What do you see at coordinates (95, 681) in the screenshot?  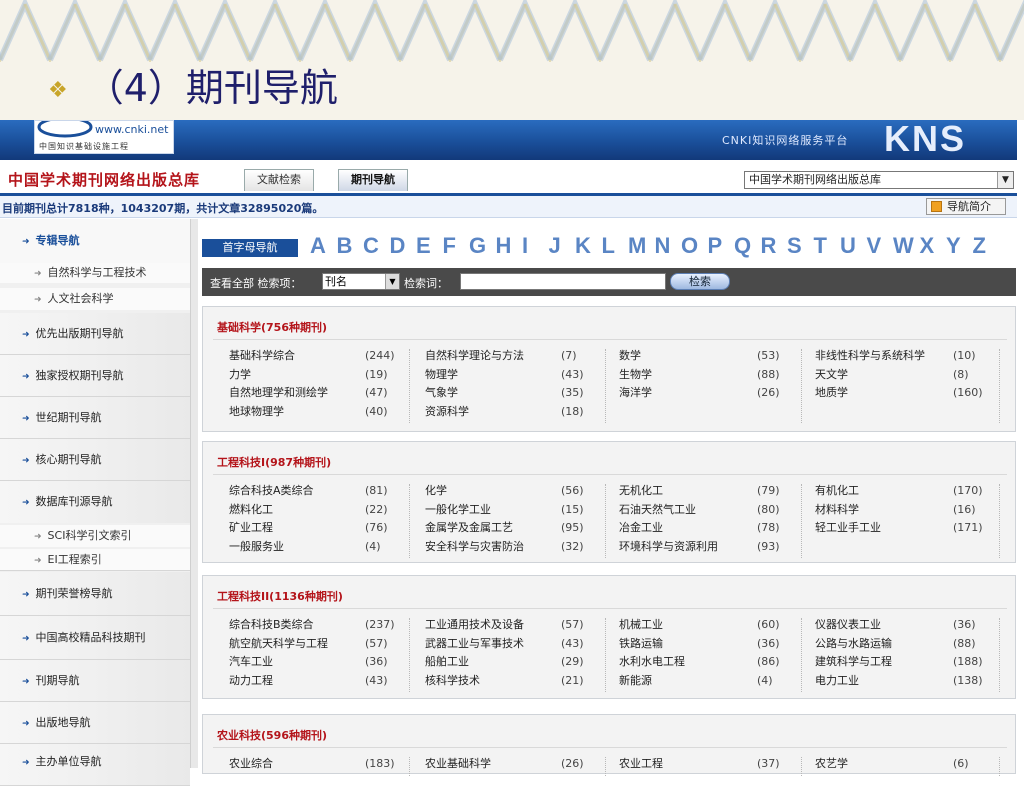 I see `sidebar-item-periodicity: ➜ 刊期导航` at bounding box center [95, 681].